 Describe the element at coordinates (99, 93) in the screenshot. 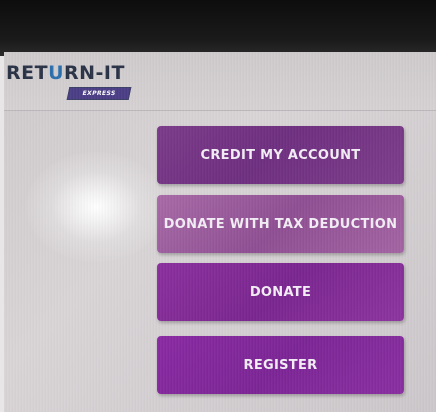

I see `logo-express-badge: EXPRESS` at that location.